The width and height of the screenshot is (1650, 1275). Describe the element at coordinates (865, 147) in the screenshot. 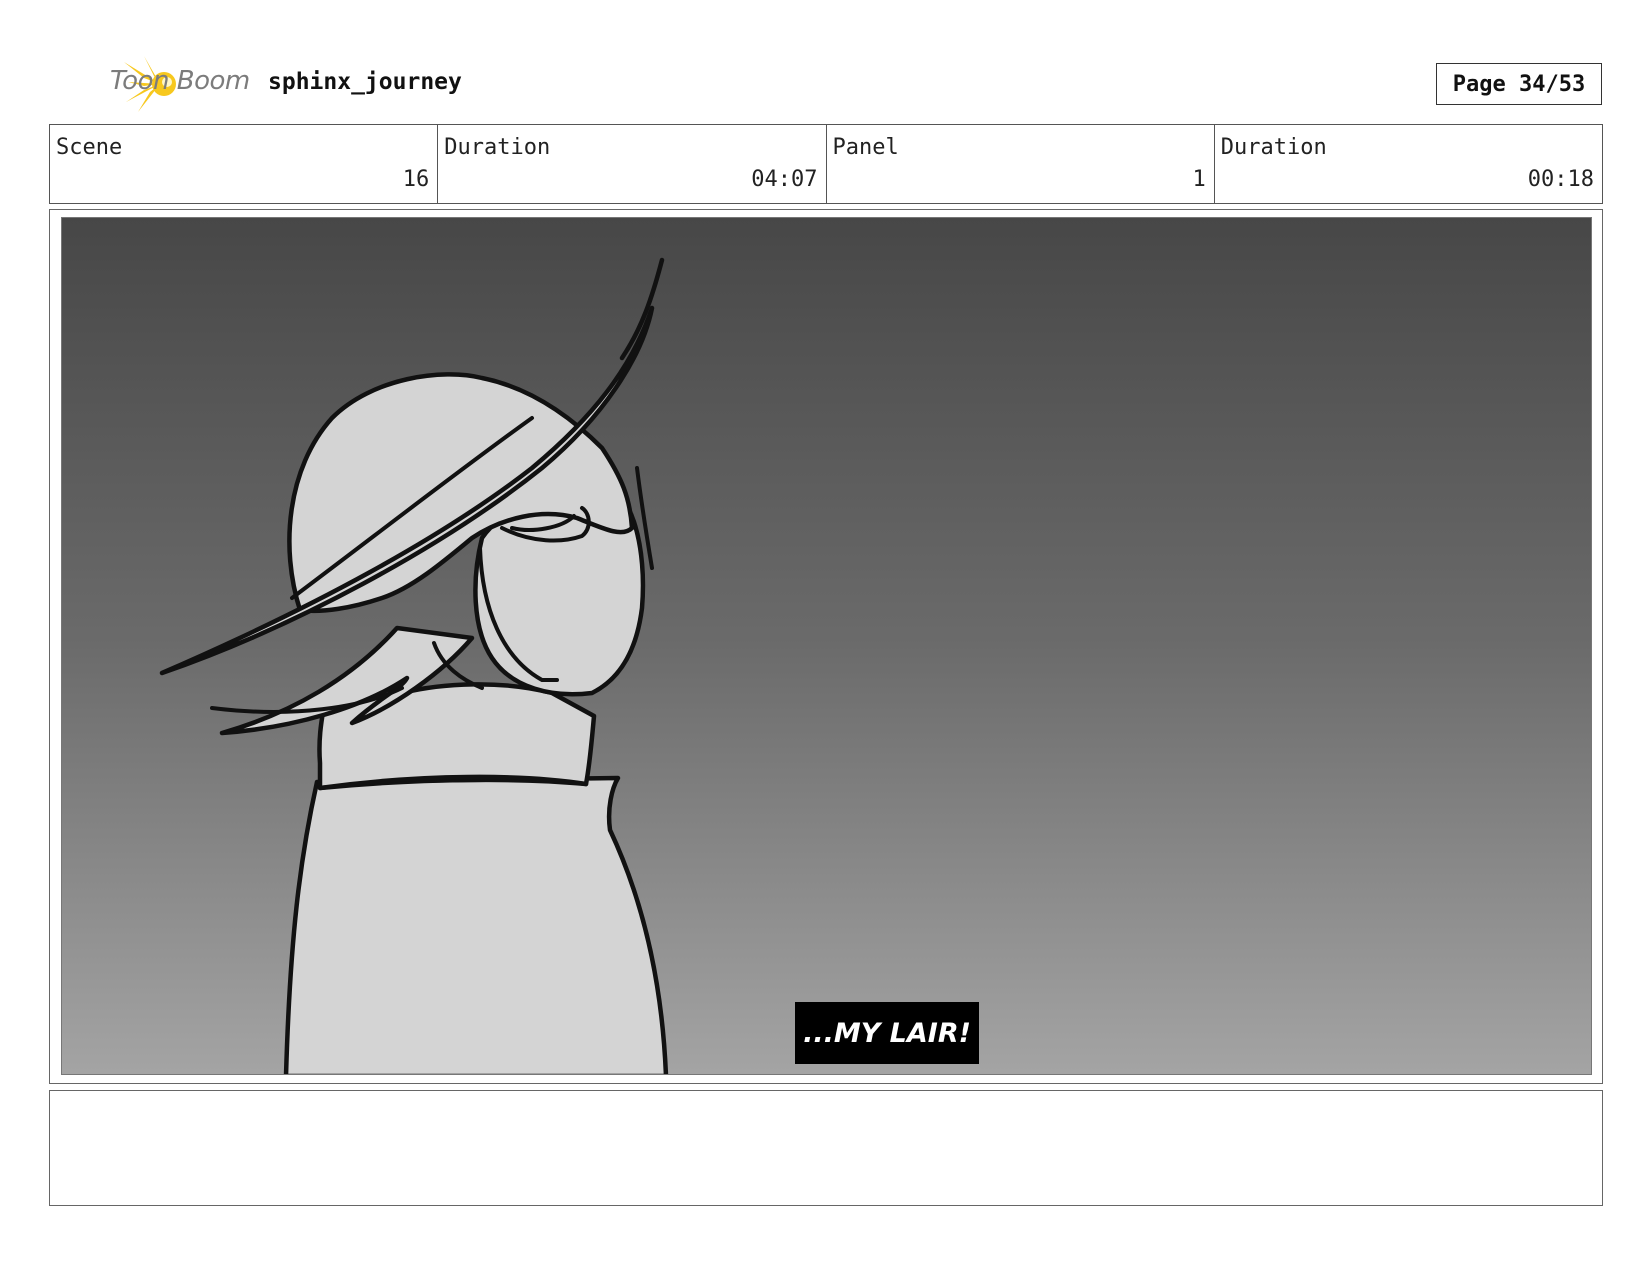

I see `panel-label: Panel` at that location.